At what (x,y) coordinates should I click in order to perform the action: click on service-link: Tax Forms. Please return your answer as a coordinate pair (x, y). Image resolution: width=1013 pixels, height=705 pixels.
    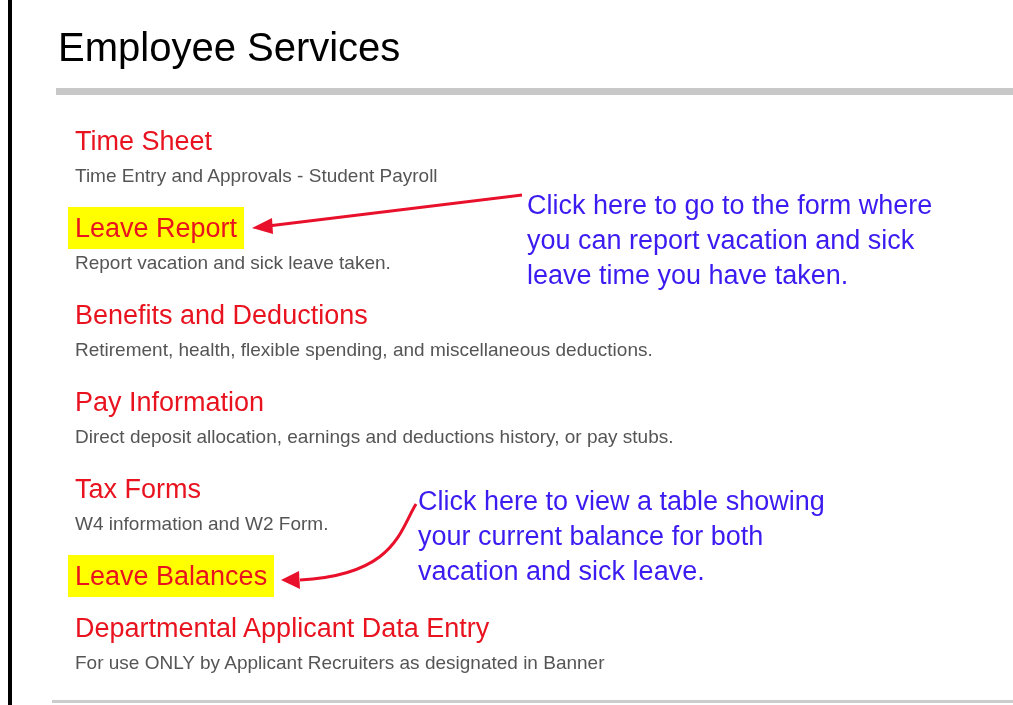
    Looking at the image, I should click on (138, 489).